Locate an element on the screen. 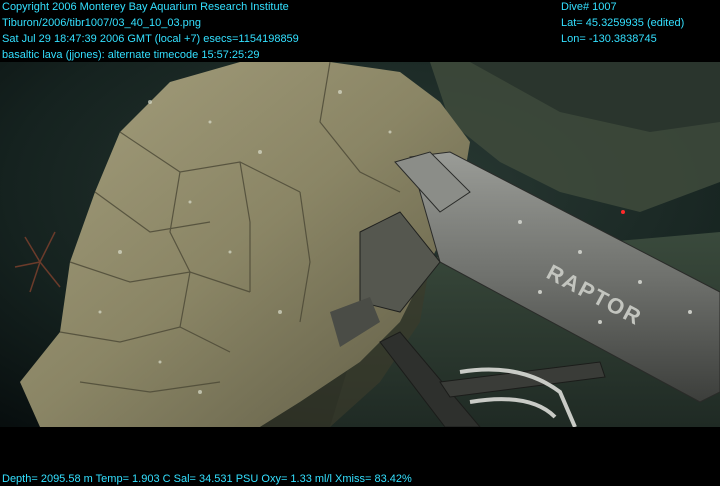 This screenshot has width=720, height=486. laser-dot is located at coordinates (623, 212).